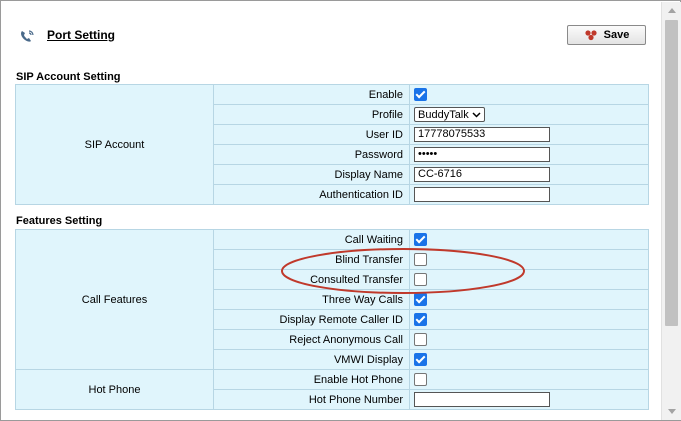  What do you see at coordinates (59, 221) in the screenshot?
I see `features-section-title: Features Setting` at bounding box center [59, 221].